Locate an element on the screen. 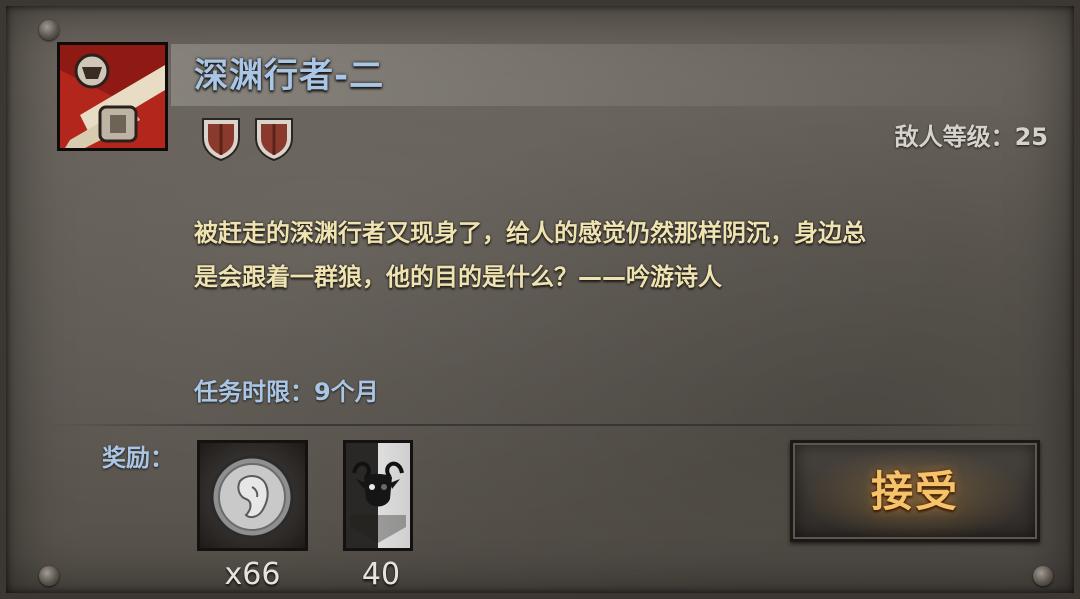 The image size is (1080, 599). bull-banner-icon is located at coordinates (378, 502).